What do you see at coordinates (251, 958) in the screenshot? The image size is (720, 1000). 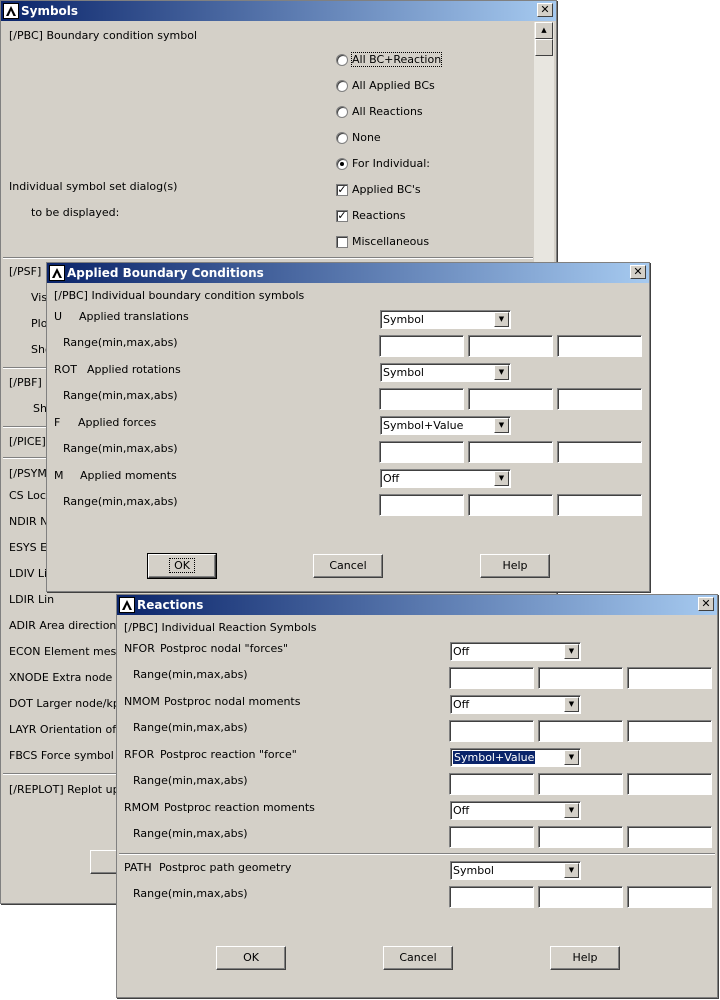 I see `reactions-ok-button: OK` at bounding box center [251, 958].